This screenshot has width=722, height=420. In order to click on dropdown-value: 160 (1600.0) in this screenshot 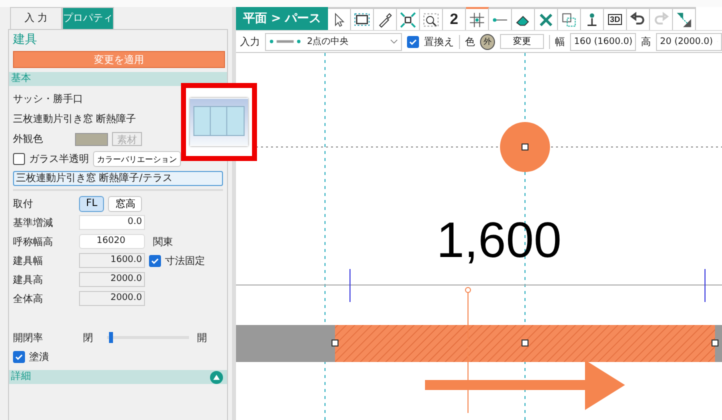, I will do `click(603, 41)`.